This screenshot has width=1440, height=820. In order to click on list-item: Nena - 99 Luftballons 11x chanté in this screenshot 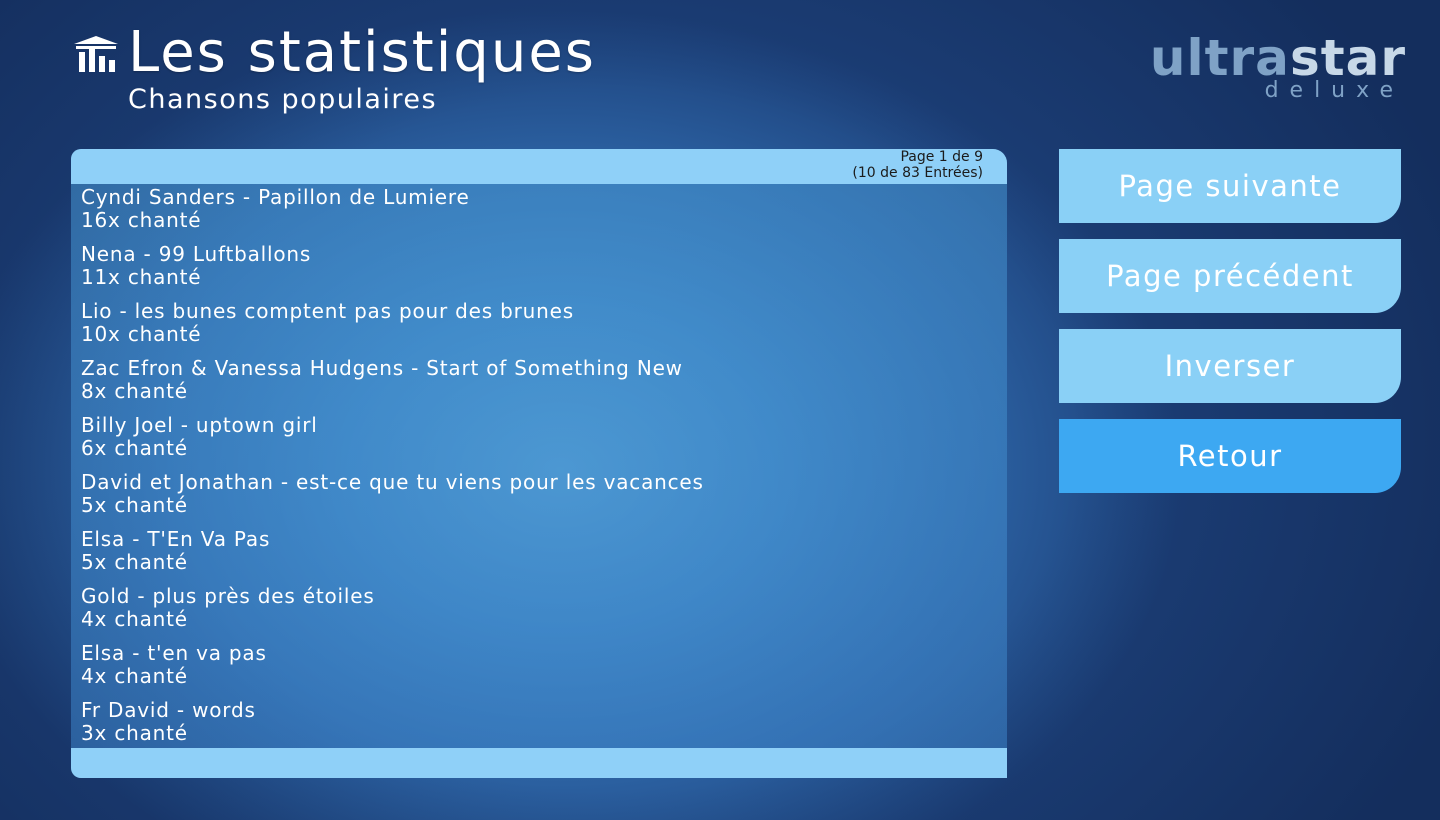, I will do `click(536, 271)`.